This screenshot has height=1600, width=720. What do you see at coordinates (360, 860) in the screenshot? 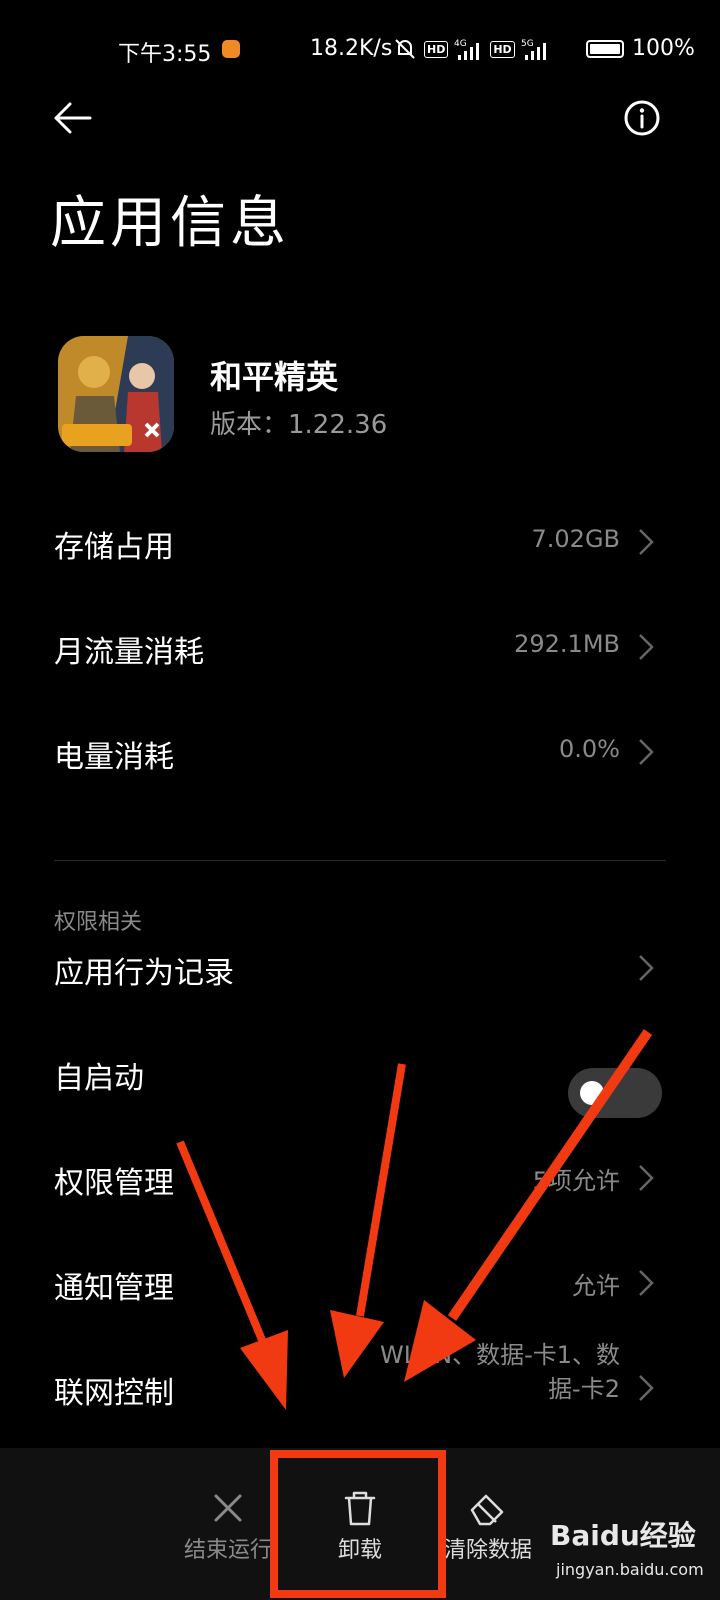
I see `divider` at bounding box center [360, 860].